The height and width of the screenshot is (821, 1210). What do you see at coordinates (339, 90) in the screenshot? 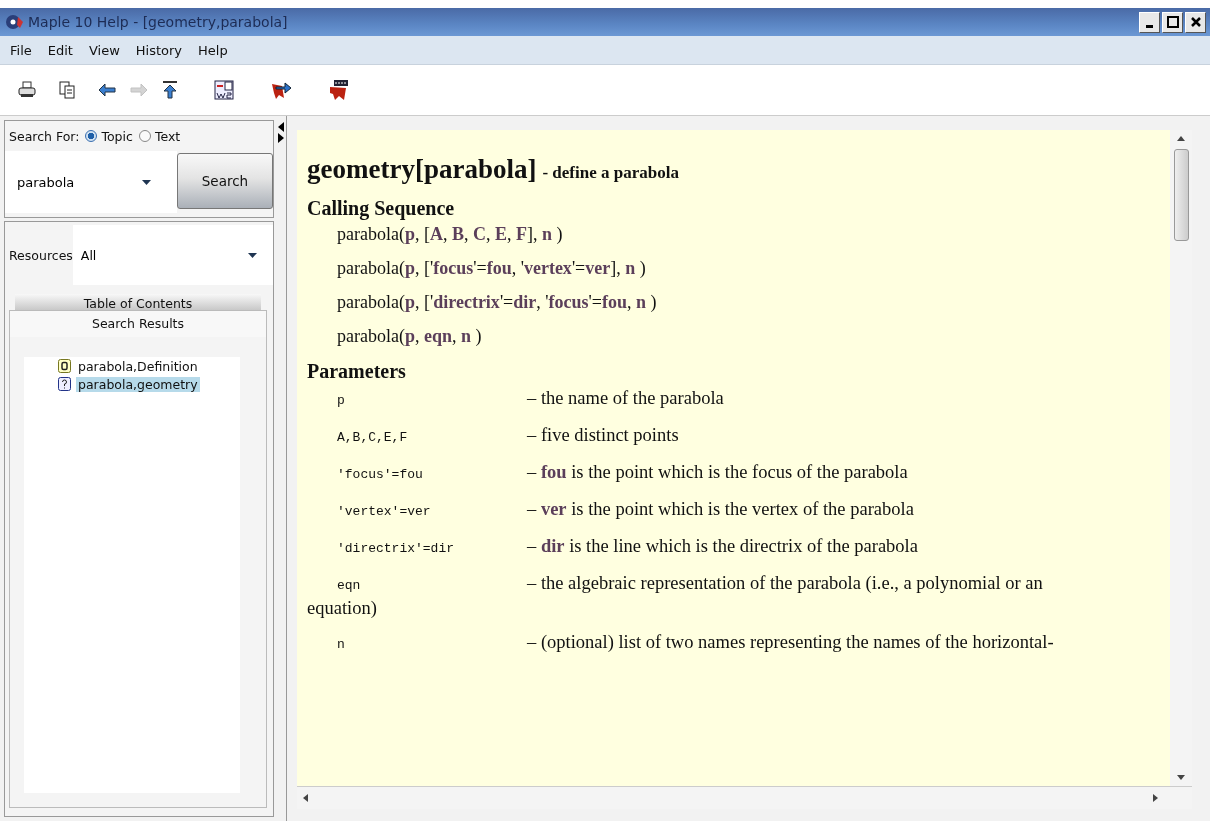
I see `splash-bookmark-icon` at bounding box center [339, 90].